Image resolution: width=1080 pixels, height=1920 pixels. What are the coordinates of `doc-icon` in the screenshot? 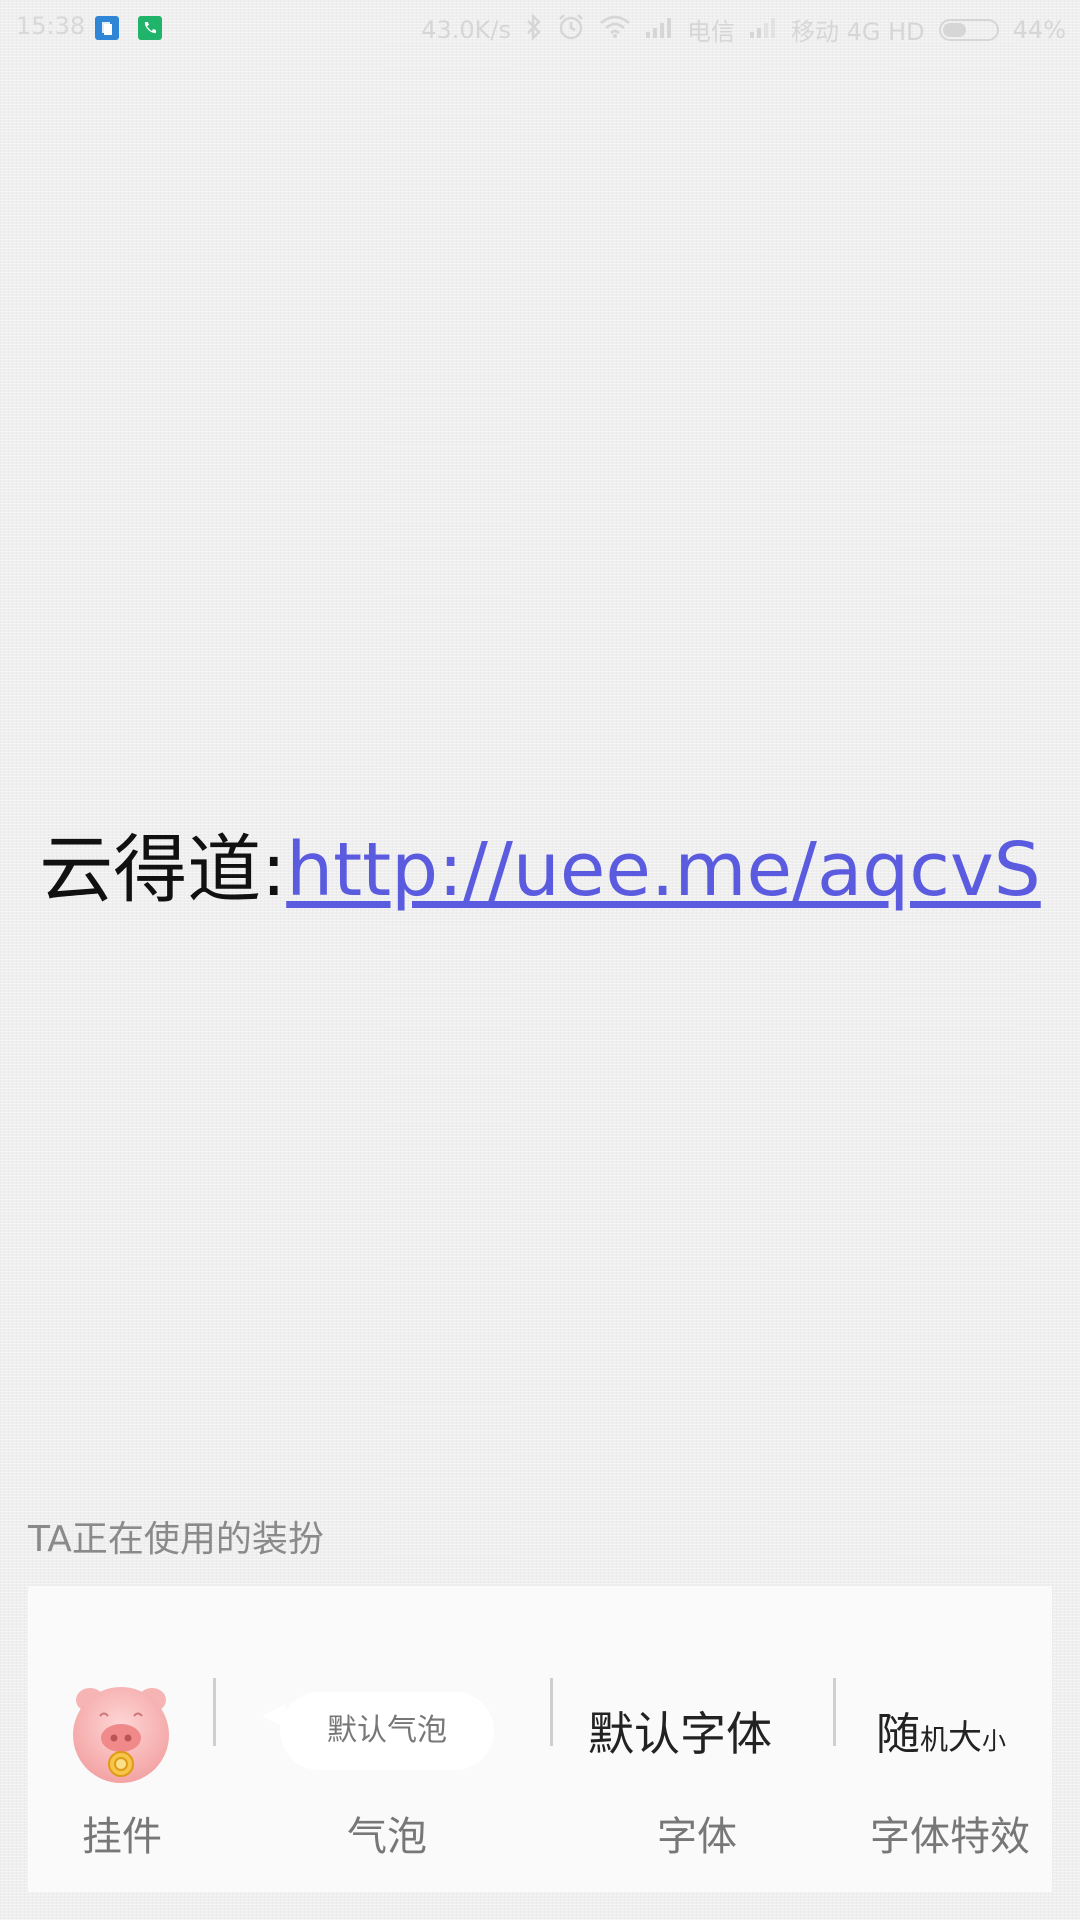 It's located at (107, 28).